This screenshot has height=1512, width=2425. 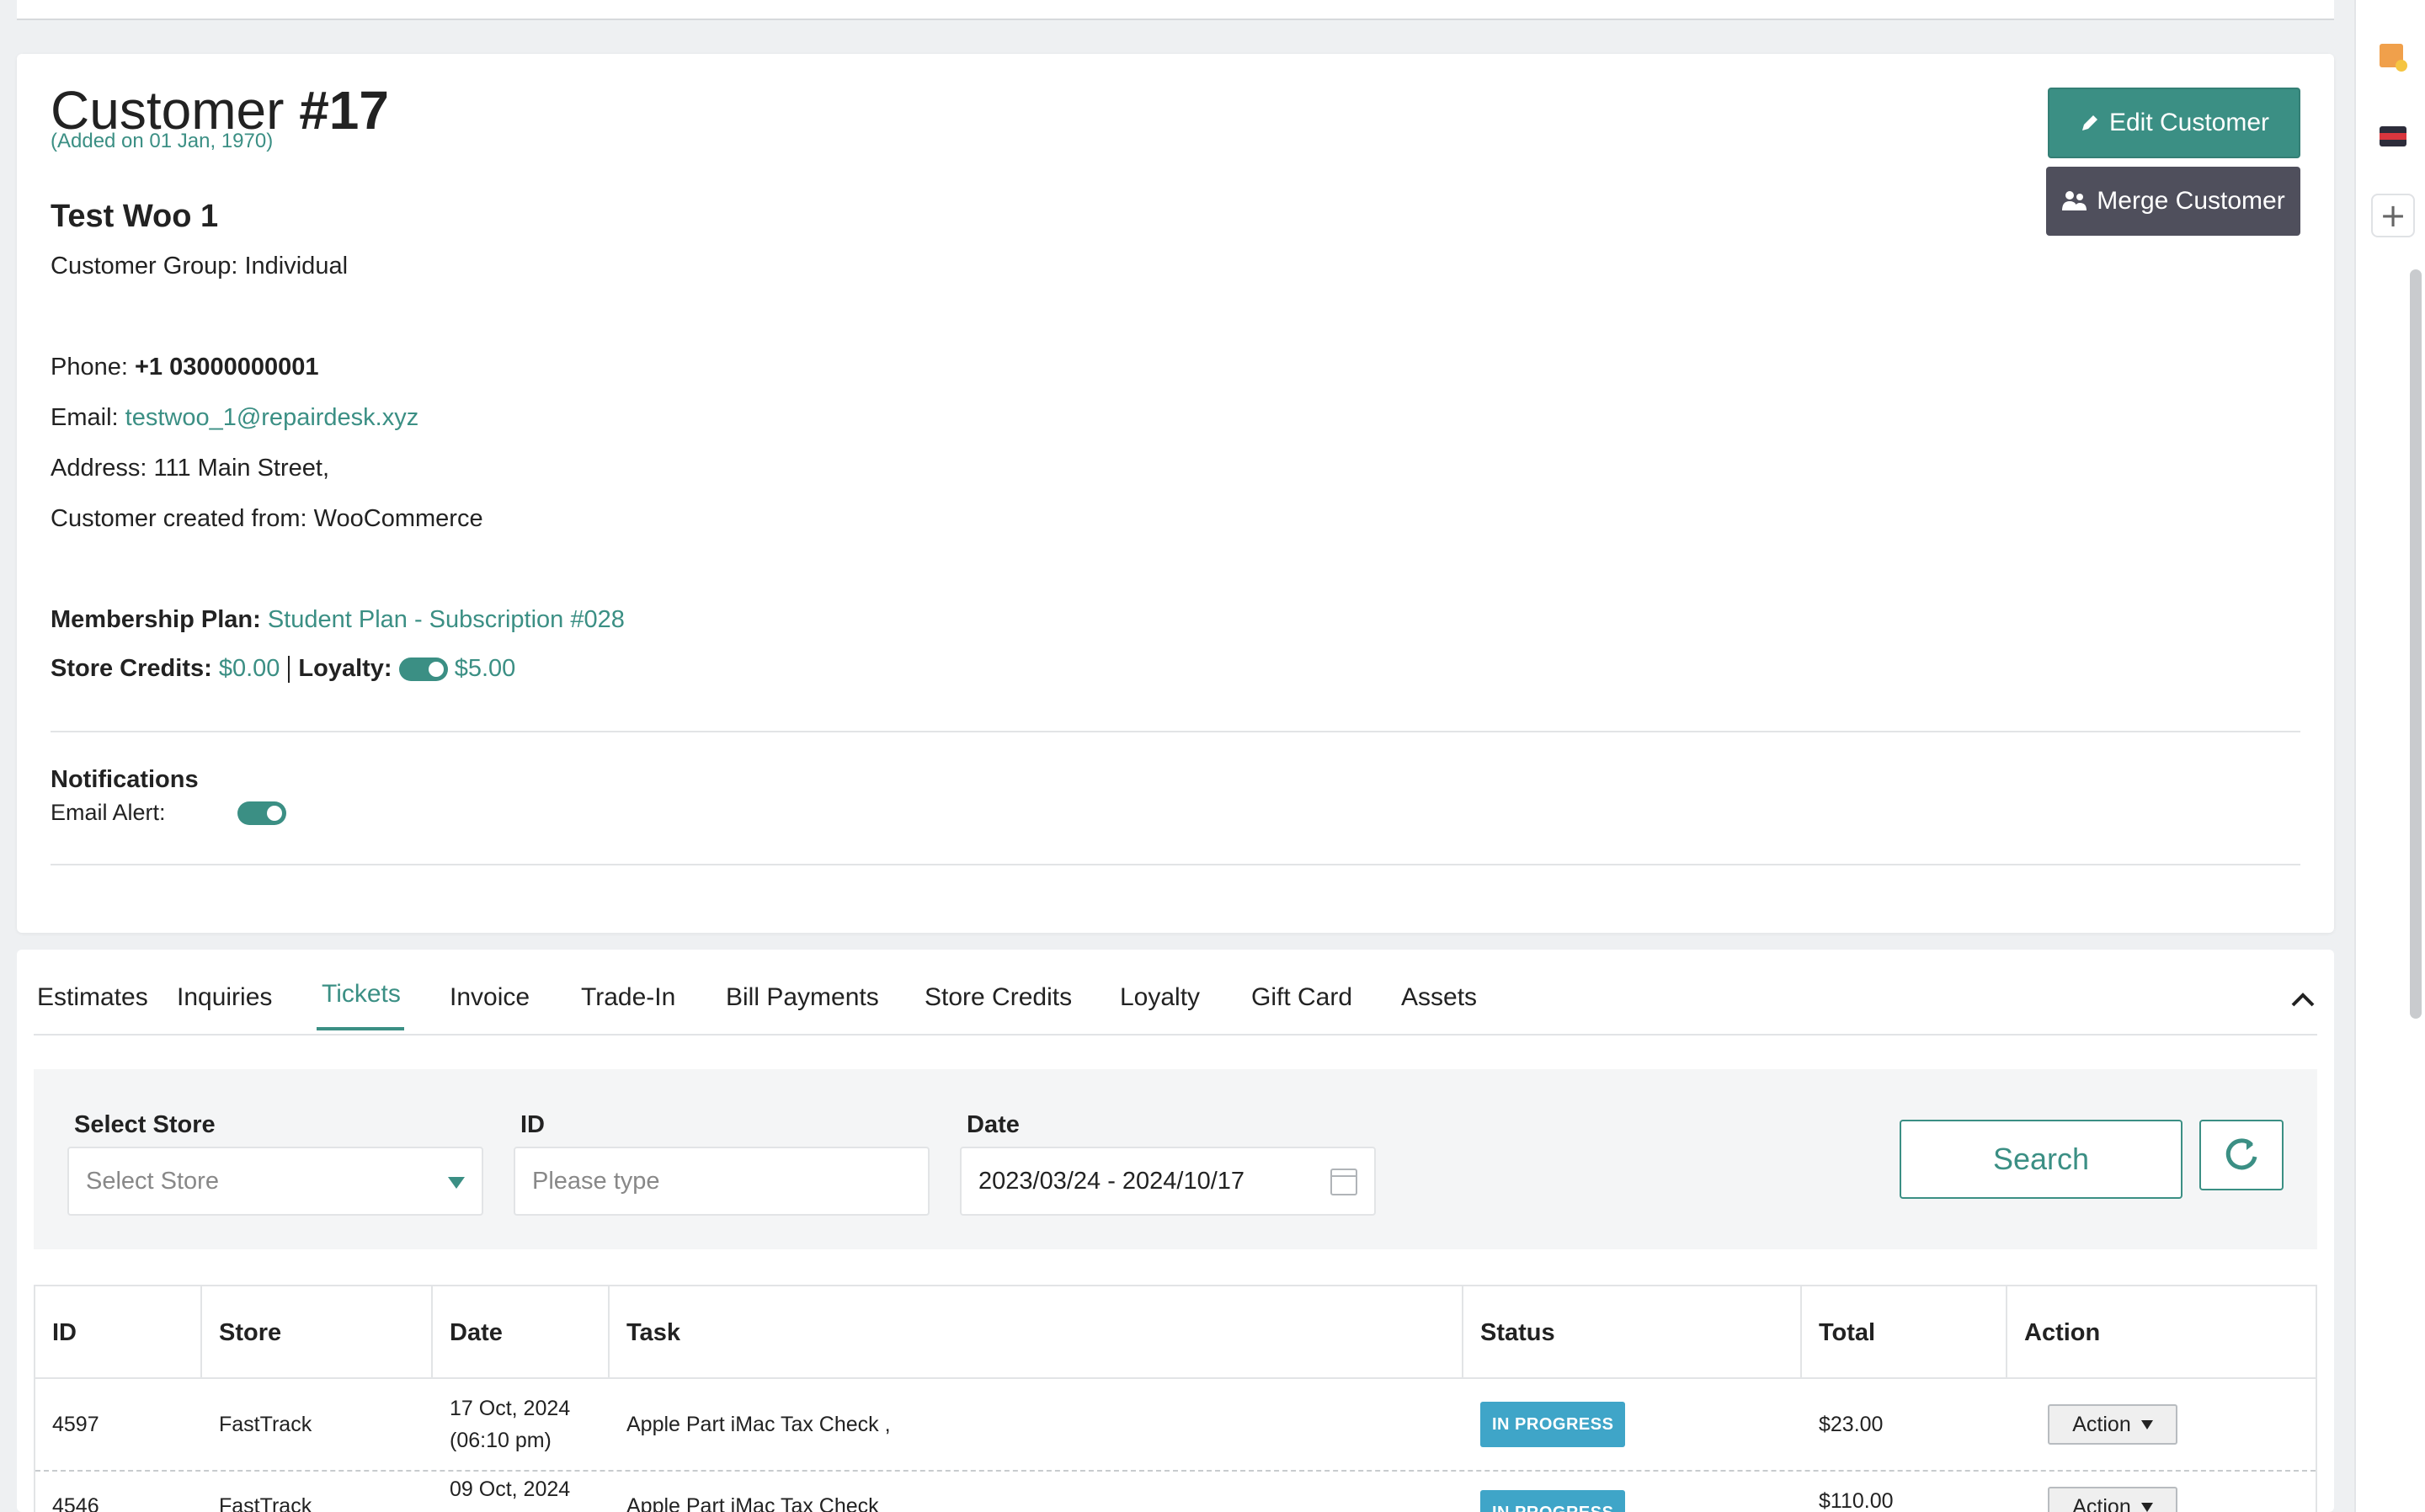 I want to click on credits-line: Store Credits: $0.00 Loyalty: $5.00, so click(x=283, y=670).